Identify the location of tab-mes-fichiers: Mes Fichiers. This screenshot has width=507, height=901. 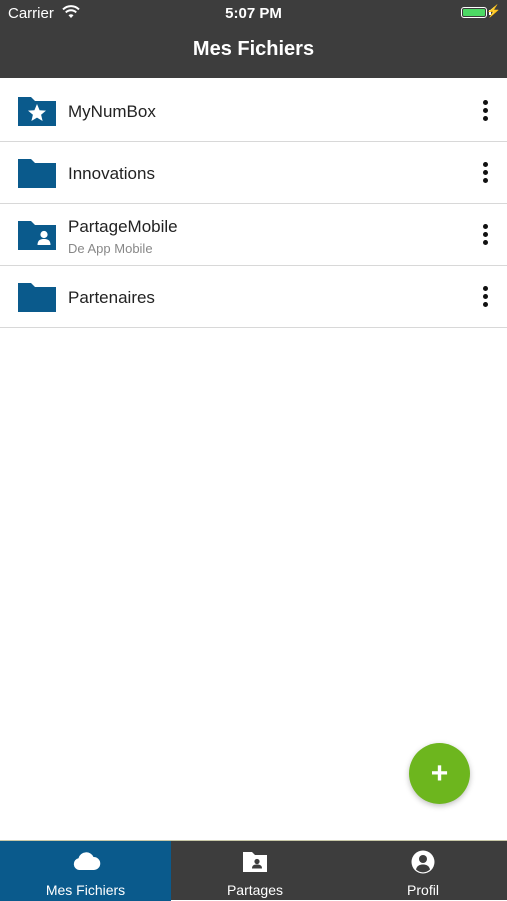
(85, 871).